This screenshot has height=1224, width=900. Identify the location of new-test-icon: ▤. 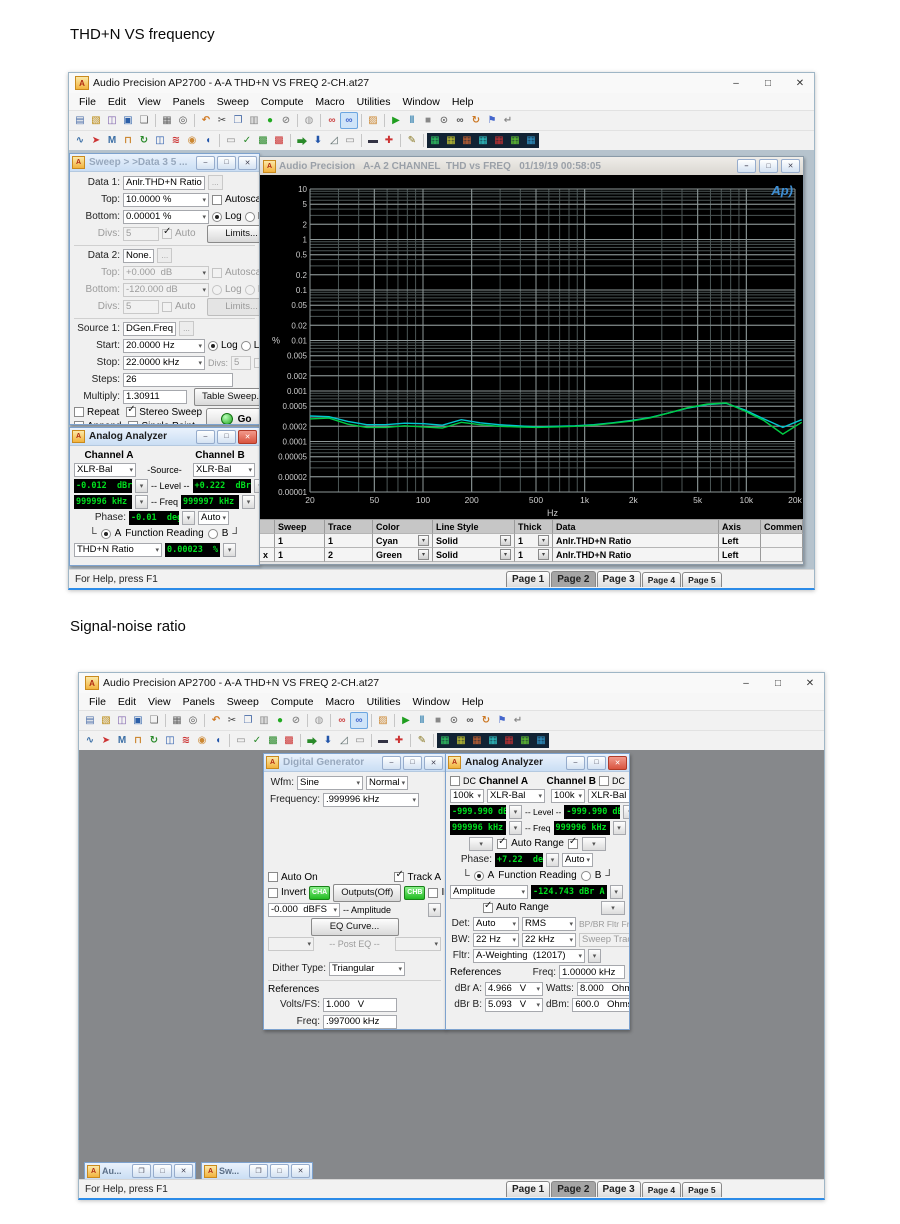
(90, 720).